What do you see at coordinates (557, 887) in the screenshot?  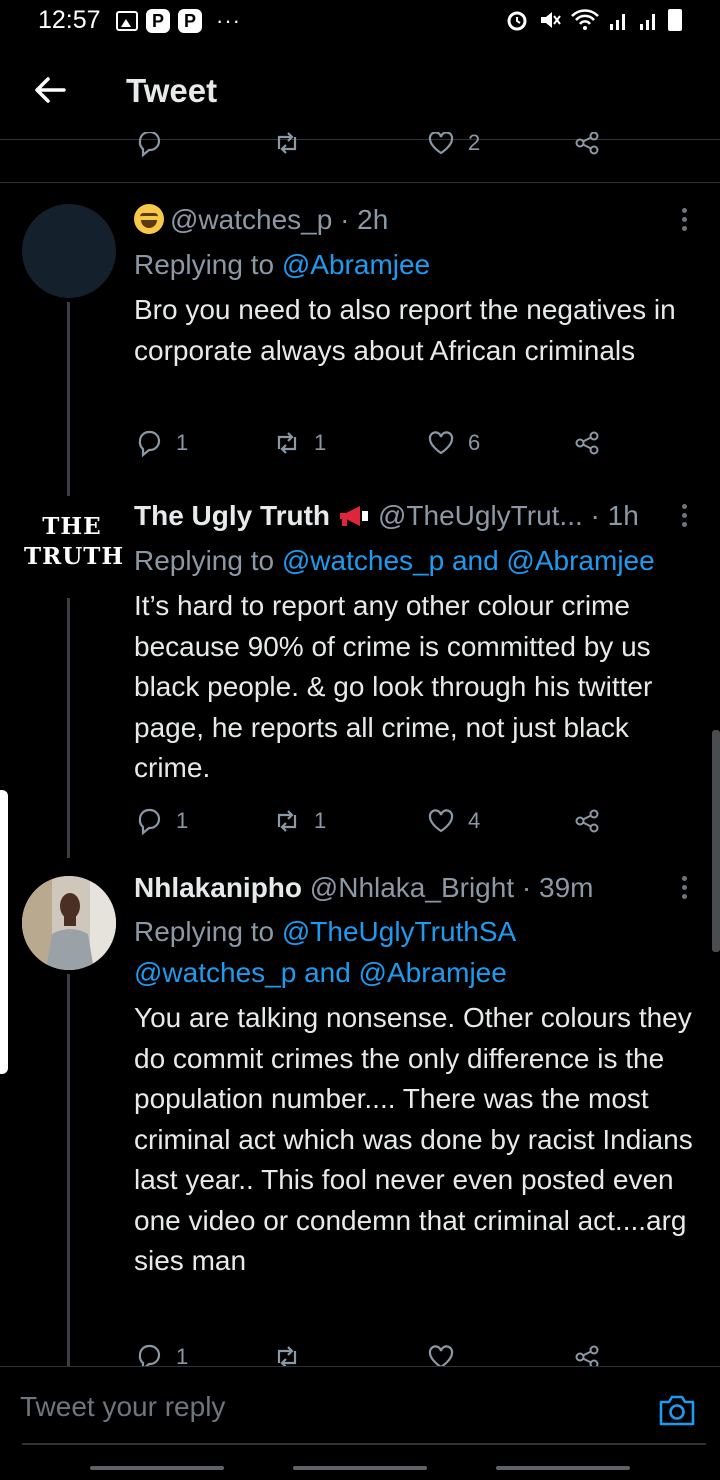 I see `tweet-time: · 39m` at bounding box center [557, 887].